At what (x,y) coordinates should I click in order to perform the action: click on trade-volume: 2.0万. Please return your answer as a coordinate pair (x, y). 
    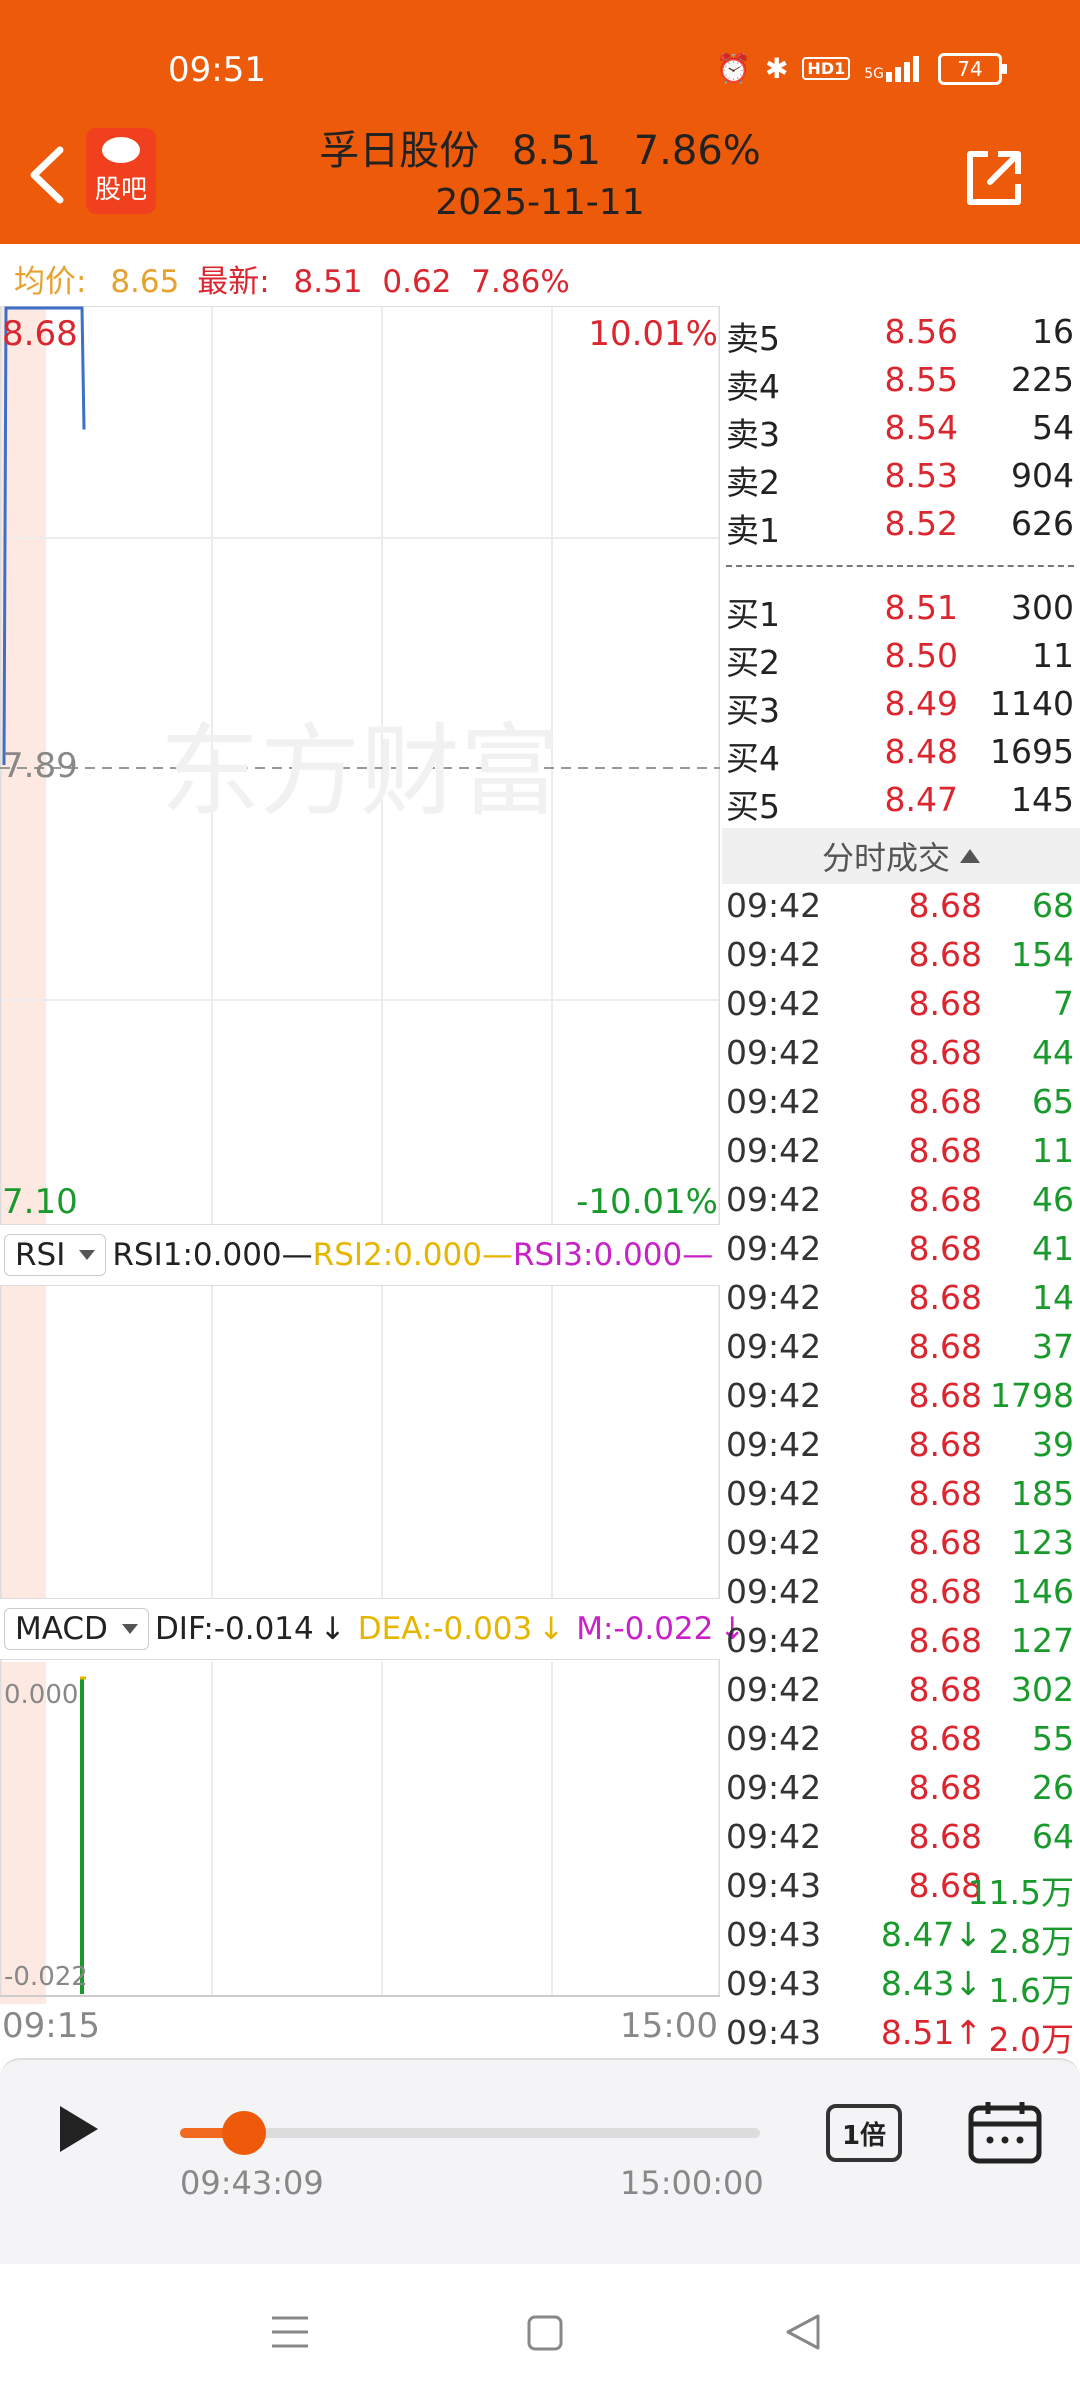
    Looking at the image, I should click on (1031, 2039).